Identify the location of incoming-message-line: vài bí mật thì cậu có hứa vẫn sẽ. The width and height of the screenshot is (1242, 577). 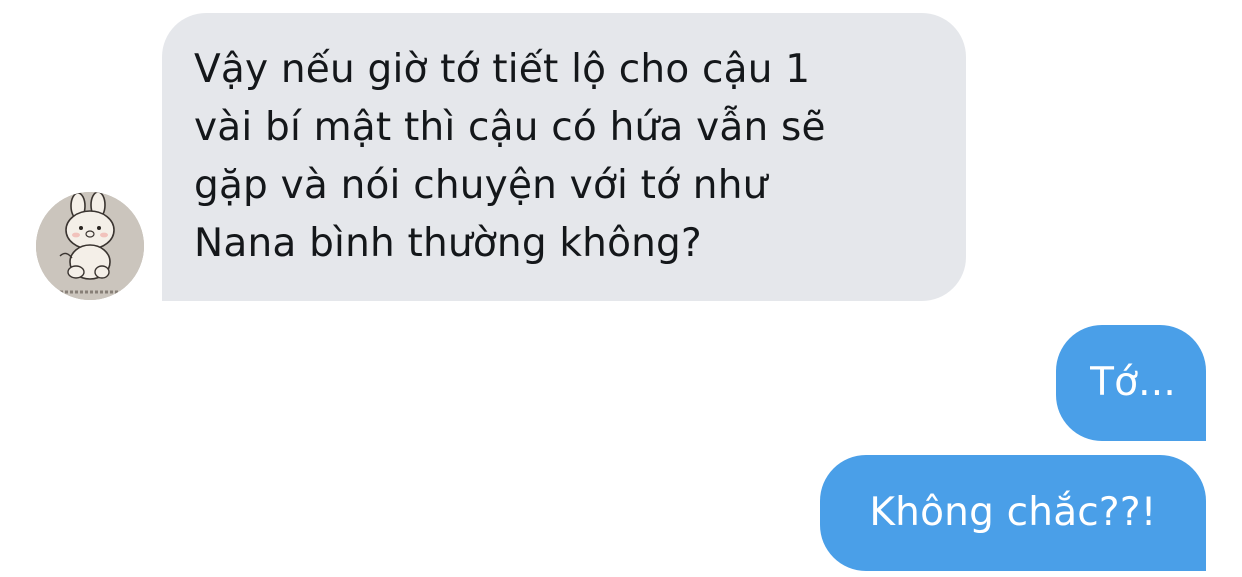
(510, 127).